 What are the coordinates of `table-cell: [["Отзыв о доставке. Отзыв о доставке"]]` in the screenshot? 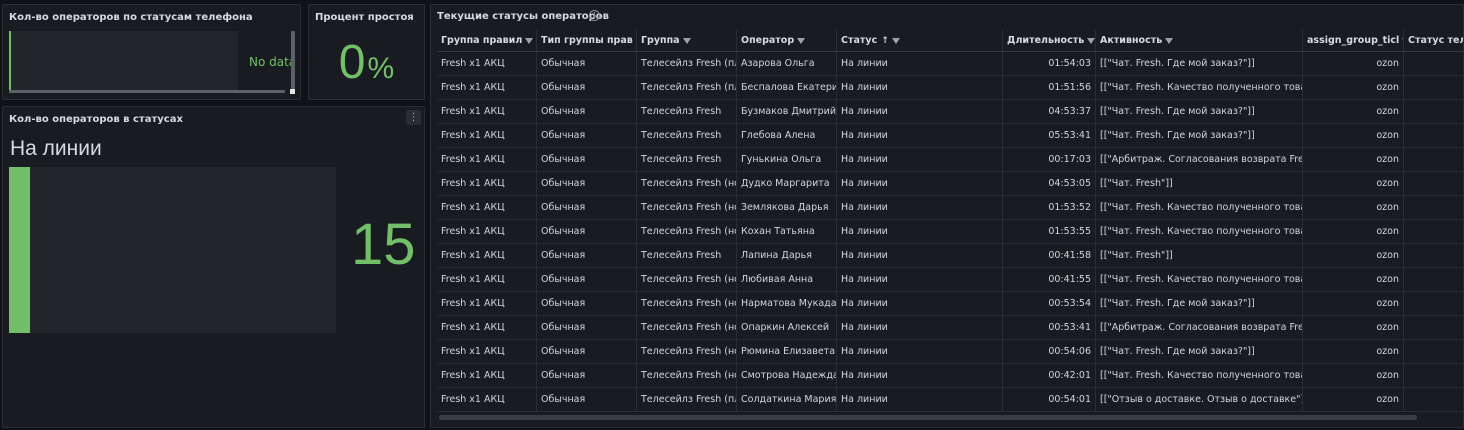 It's located at (1199, 399).